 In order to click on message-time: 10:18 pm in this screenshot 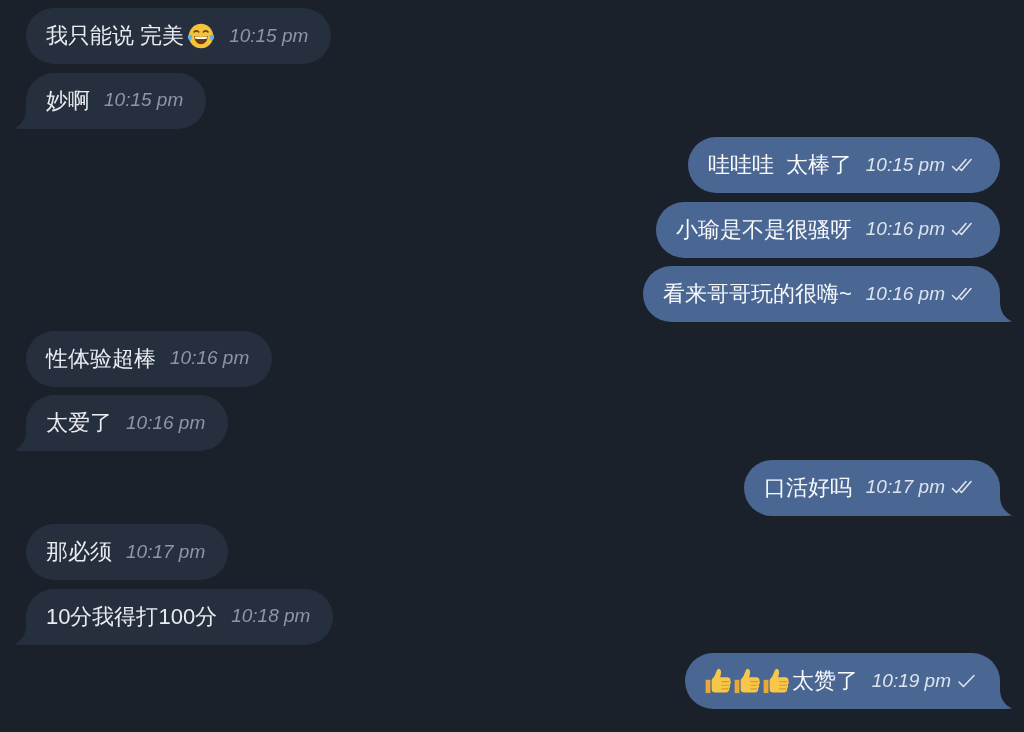, I will do `click(271, 616)`.